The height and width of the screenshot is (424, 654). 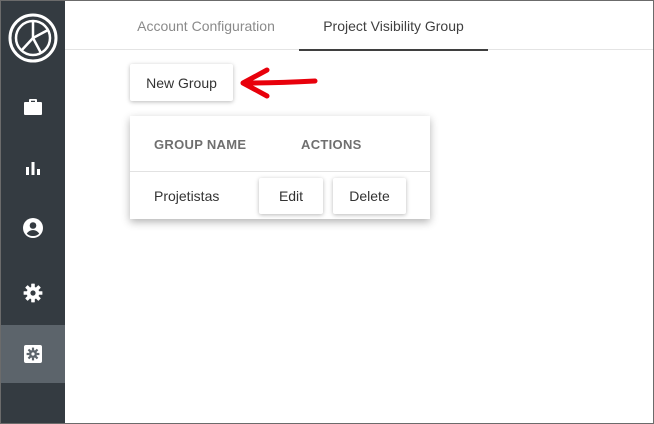 What do you see at coordinates (393, 26) in the screenshot?
I see `tab-project-visibility-group: Project Visibility Group` at bounding box center [393, 26].